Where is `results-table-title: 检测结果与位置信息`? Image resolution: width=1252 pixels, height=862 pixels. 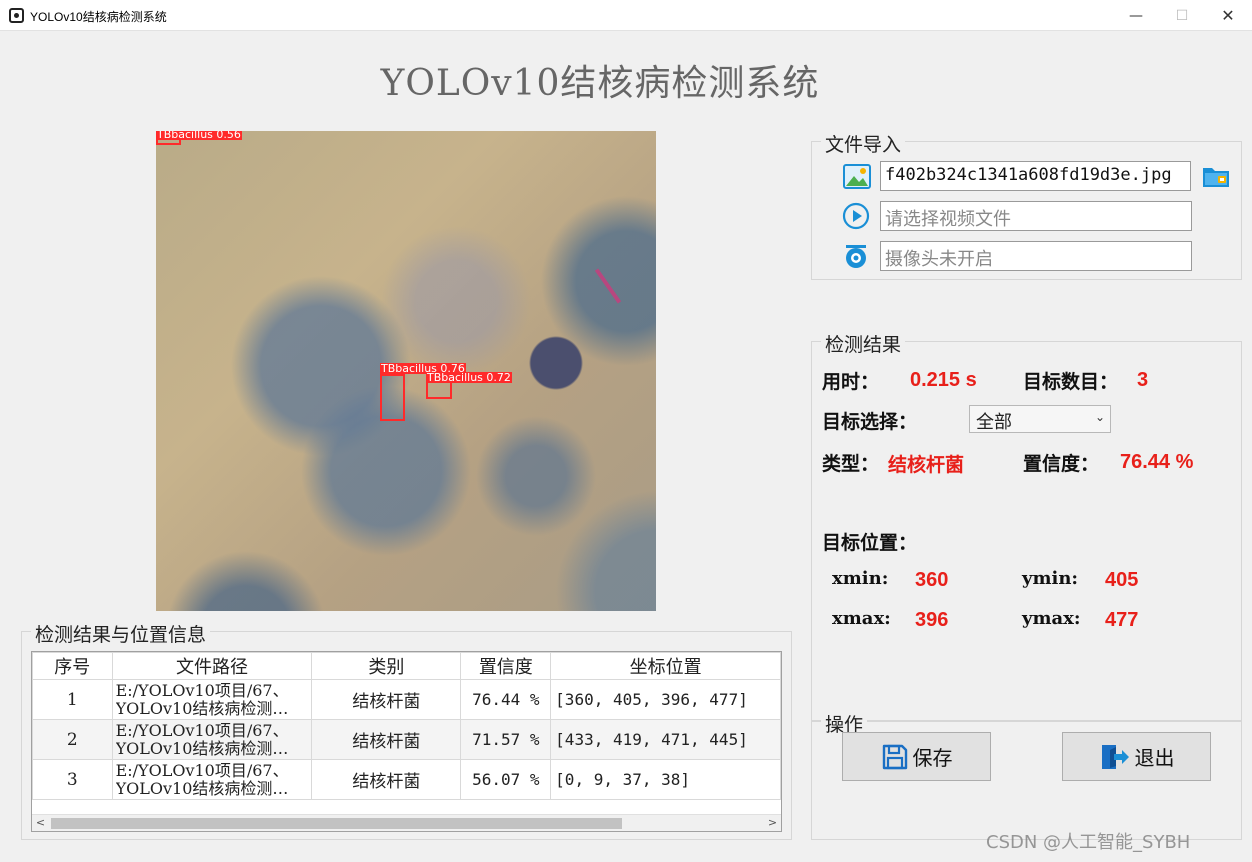 results-table-title: 检测结果与位置信息 is located at coordinates (121, 633).